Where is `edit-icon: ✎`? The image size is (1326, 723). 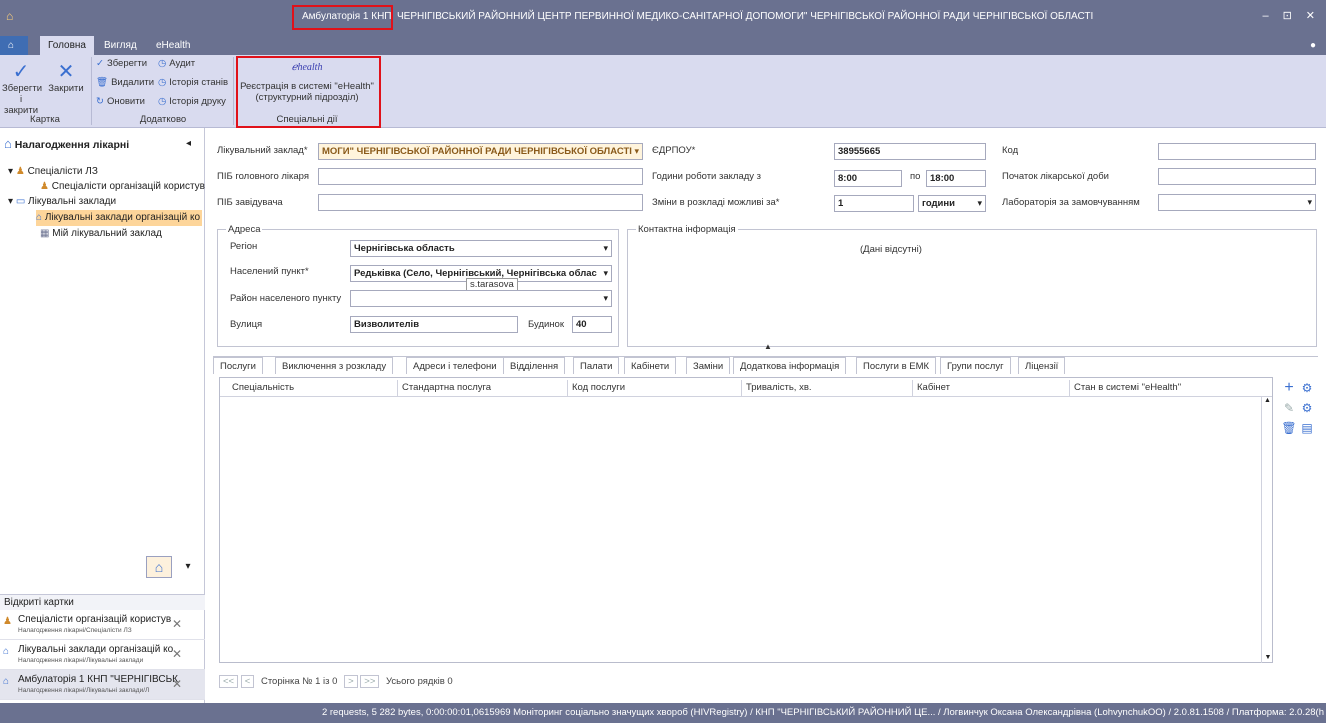
edit-icon: ✎ is located at coordinates (1289, 408).